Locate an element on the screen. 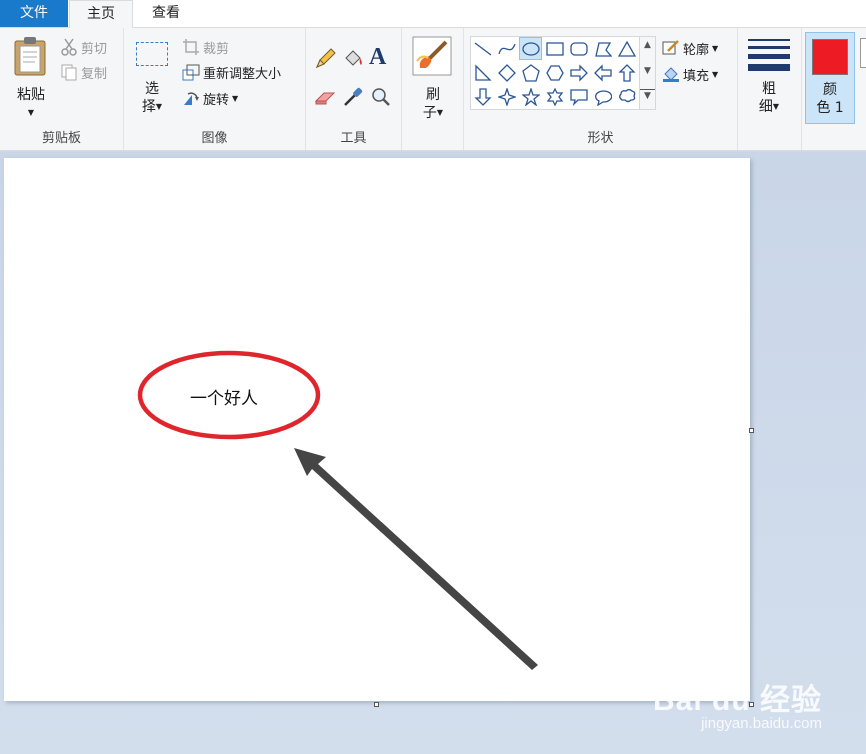 The height and width of the screenshot is (754, 866). baidu-watermark: Bai du 经验 jingyan.baidu.com is located at coordinates (737, 703).